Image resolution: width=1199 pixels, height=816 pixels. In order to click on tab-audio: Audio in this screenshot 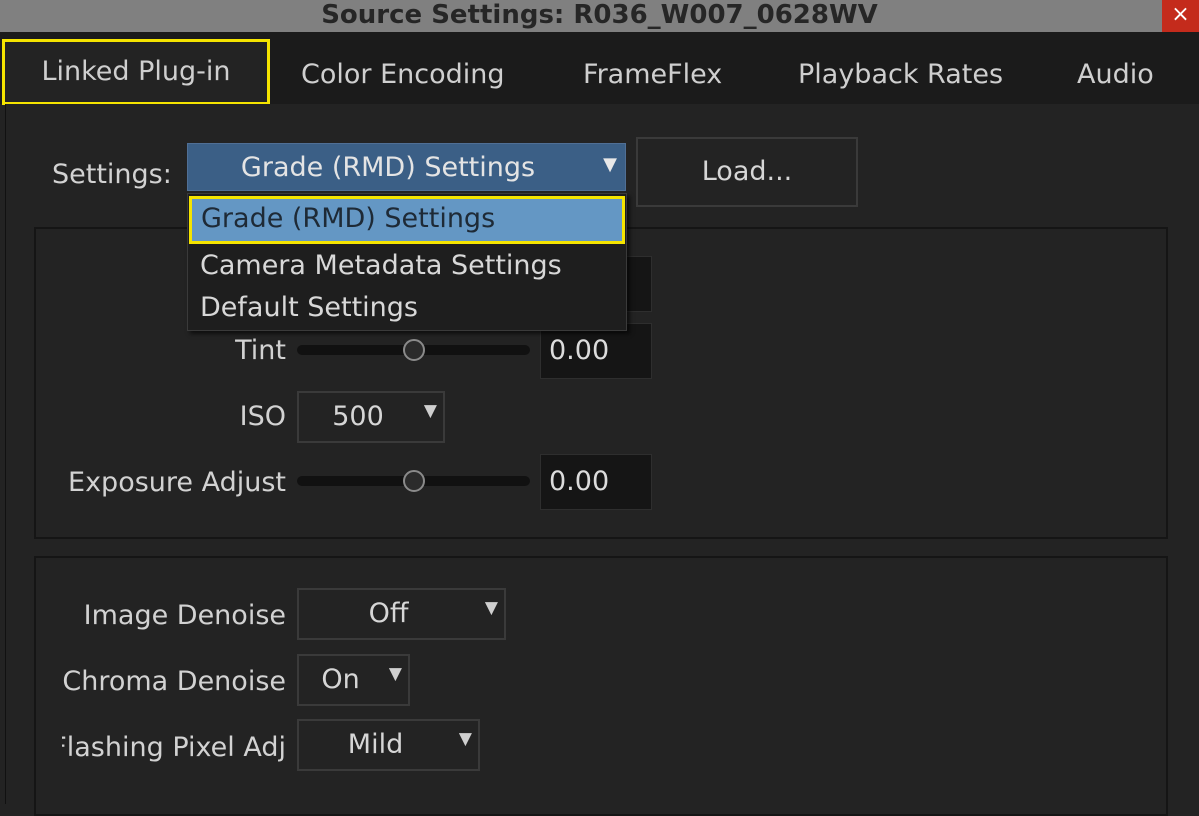, I will do `click(1115, 75)`.